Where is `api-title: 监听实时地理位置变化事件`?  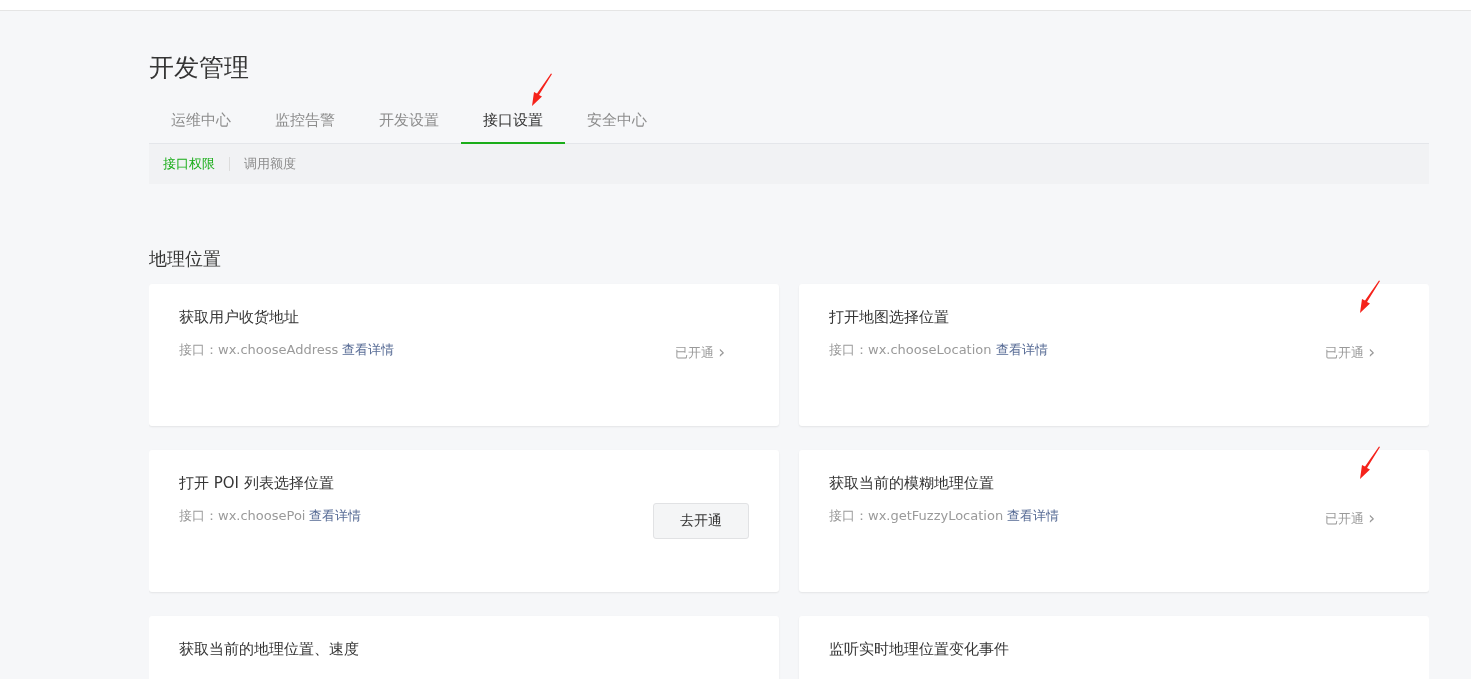 api-title: 监听实时地理位置变化事件 is located at coordinates (919, 649).